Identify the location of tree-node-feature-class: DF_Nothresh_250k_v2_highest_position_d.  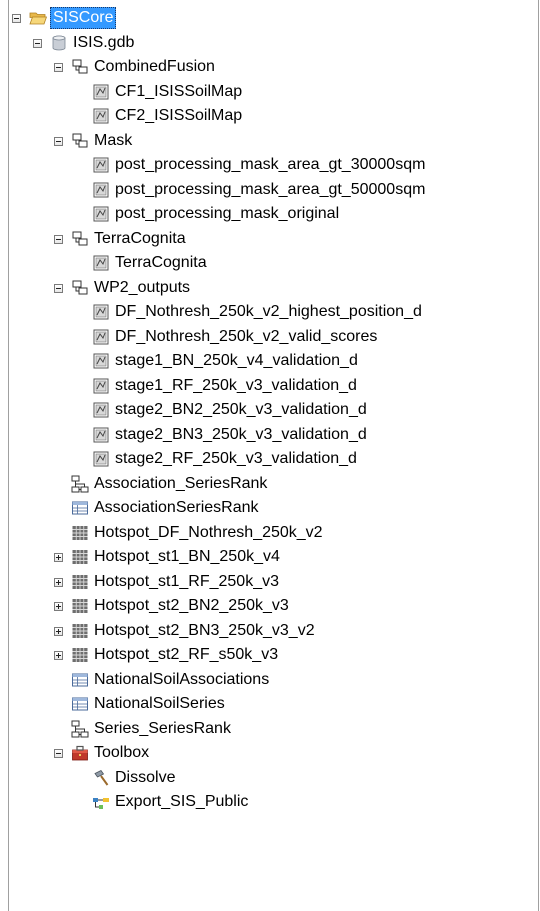
(273, 312).